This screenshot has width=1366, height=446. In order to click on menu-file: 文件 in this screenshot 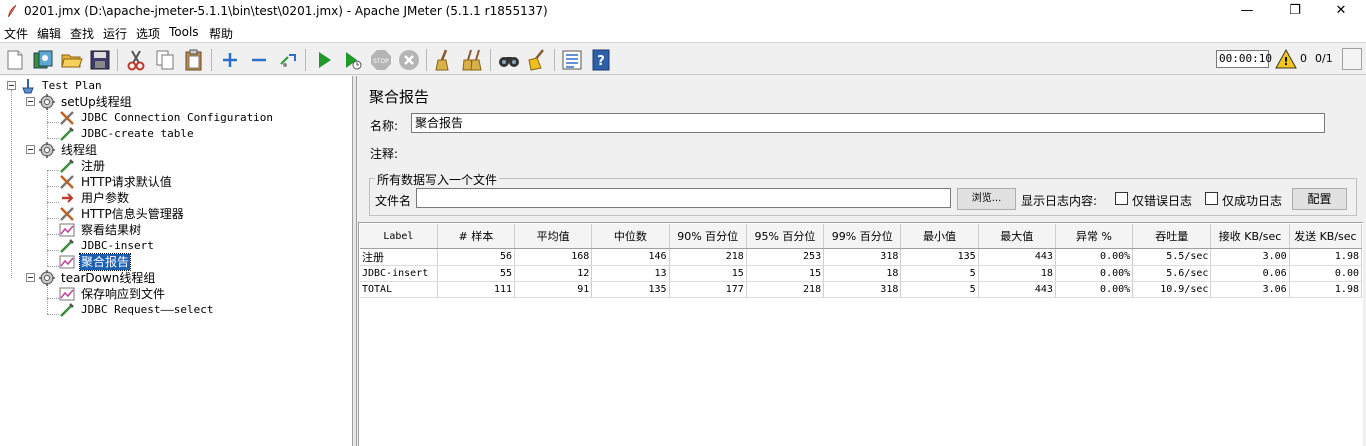, I will do `click(16, 33)`.